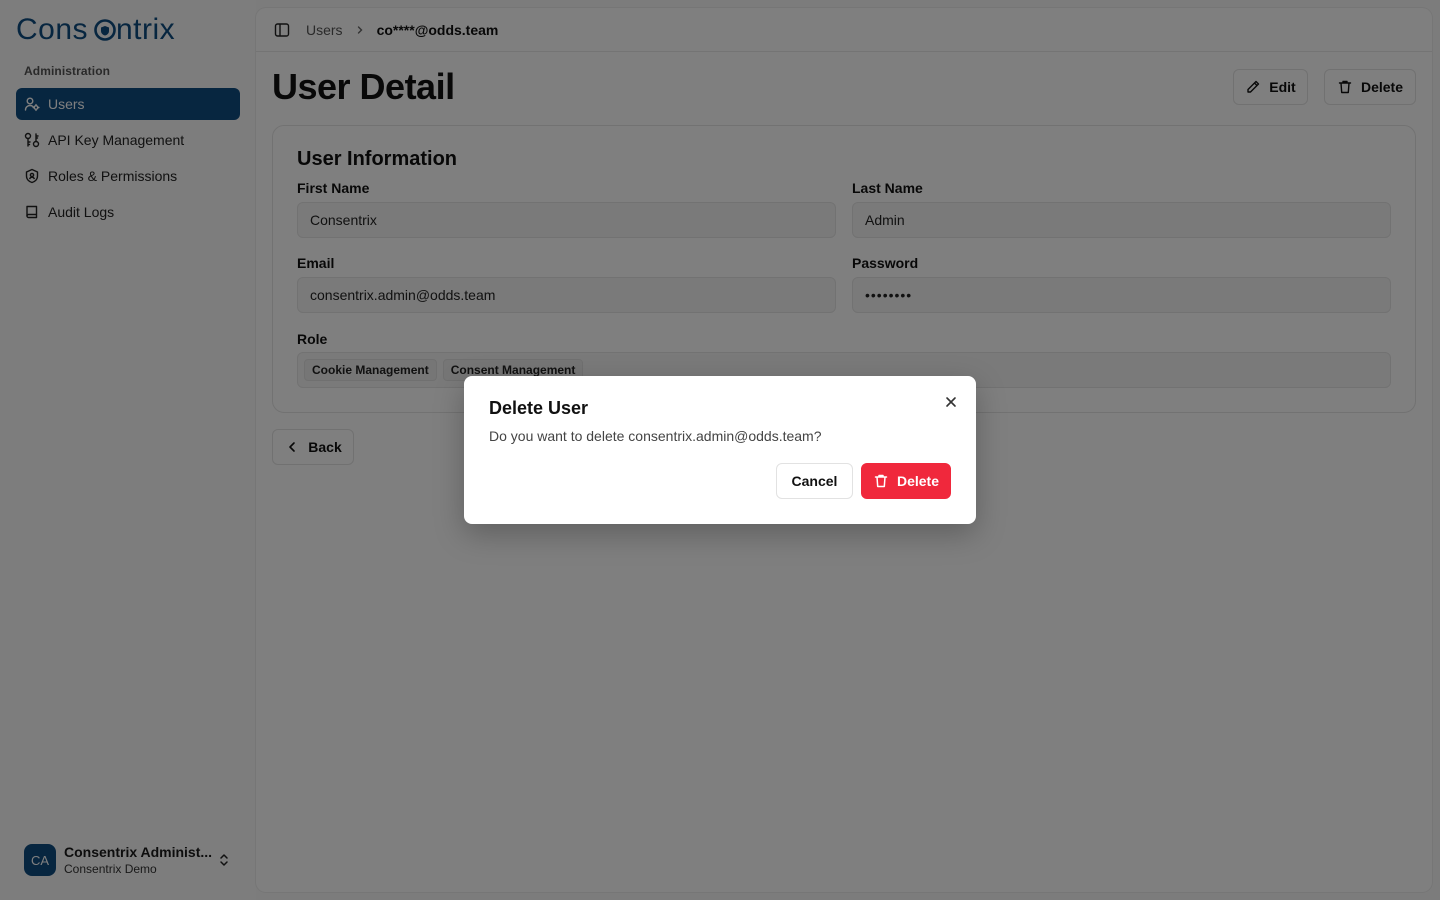  I want to click on cancel-button: Cancel, so click(814, 481).